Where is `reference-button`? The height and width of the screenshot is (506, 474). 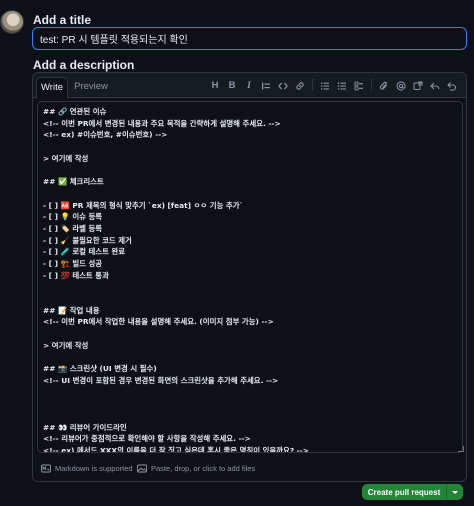
reference-button is located at coordinates (418, 85).